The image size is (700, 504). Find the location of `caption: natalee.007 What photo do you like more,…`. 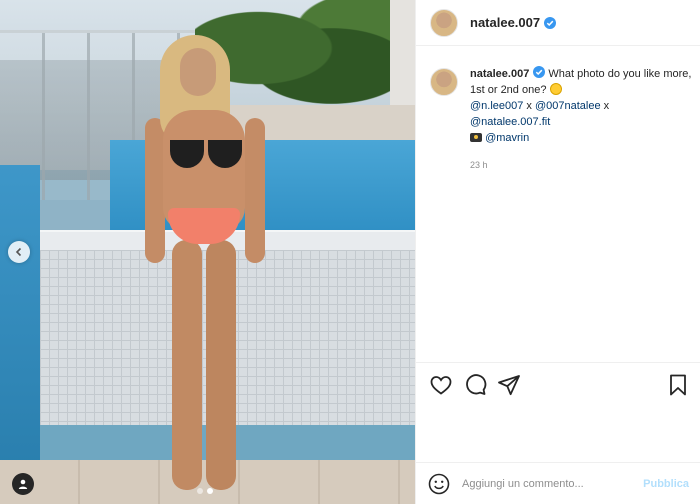

caption: natalee.007 What photo do you like more,… is located at coordinates (561, 106).